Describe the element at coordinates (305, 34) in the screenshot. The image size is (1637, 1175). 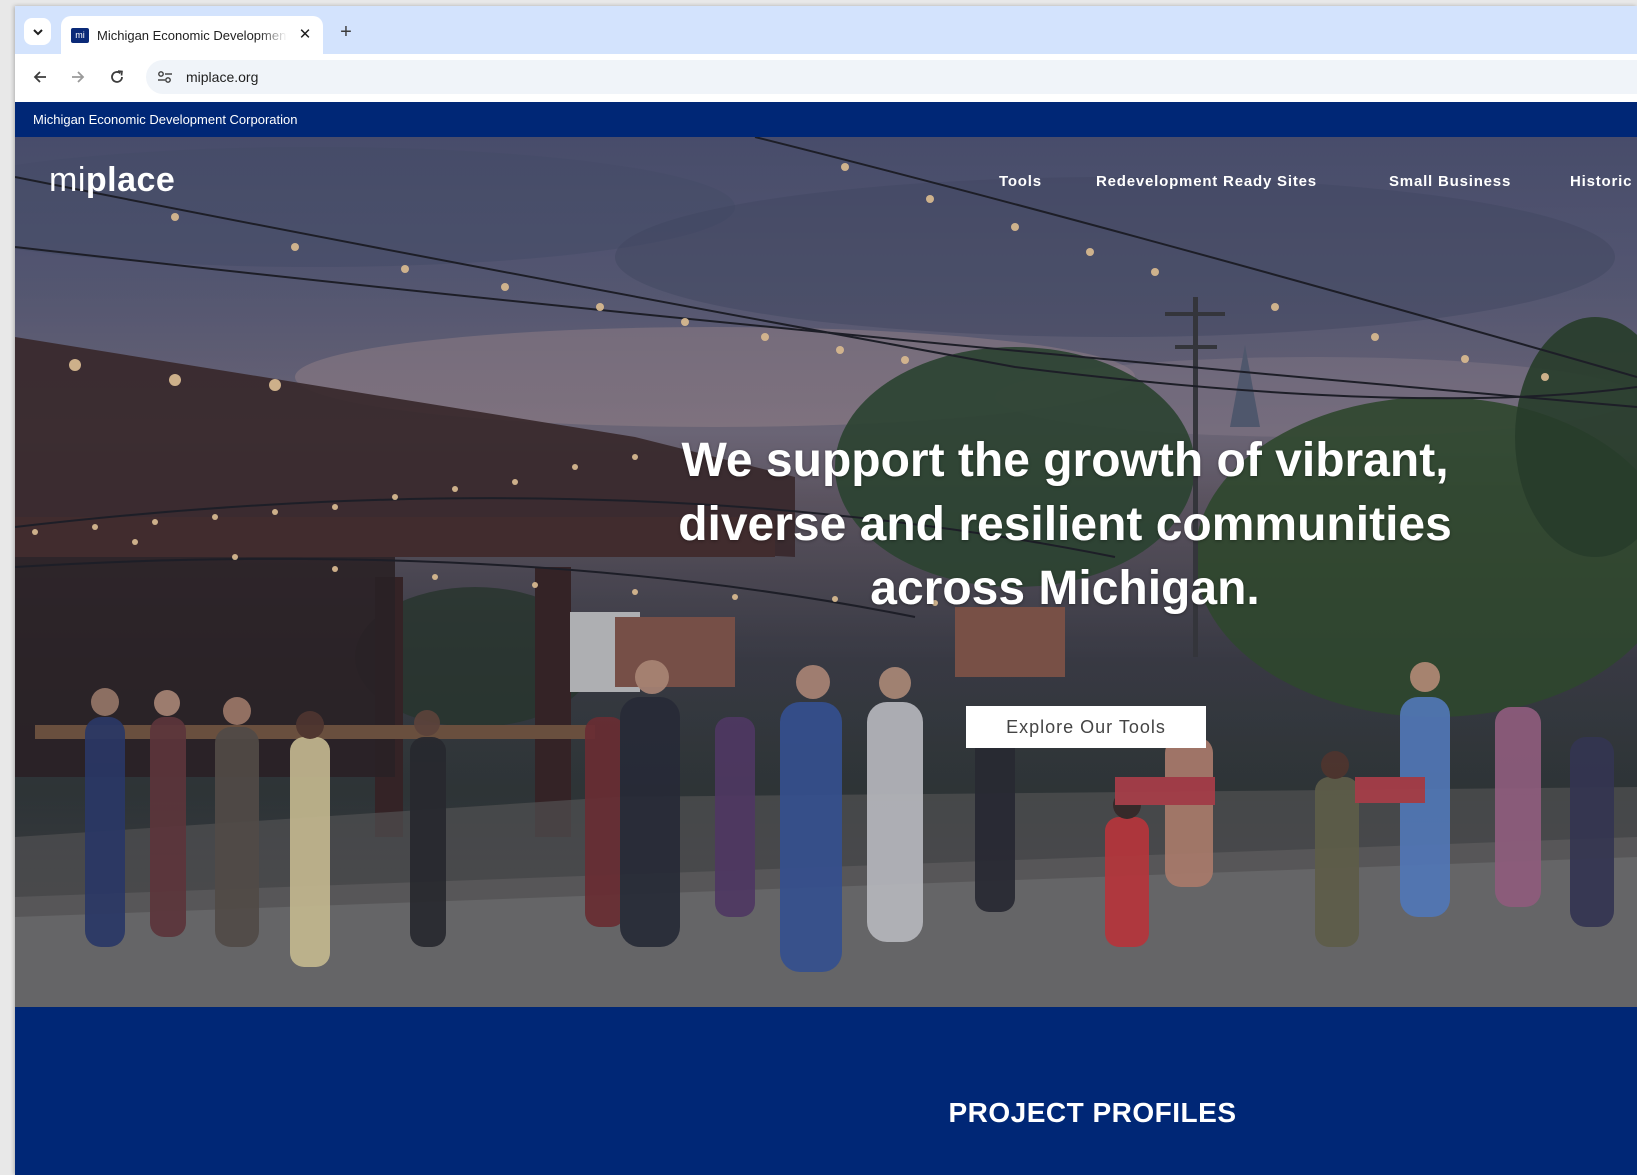
I see `close-icon: ✕` at that location.